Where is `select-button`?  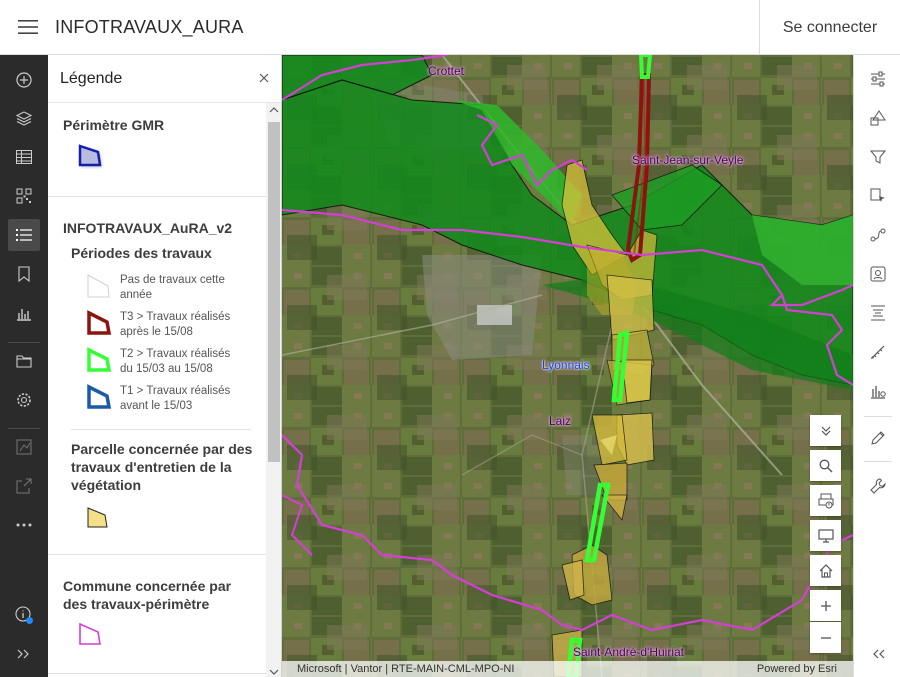 select-button is located at coordinates (878, 196).